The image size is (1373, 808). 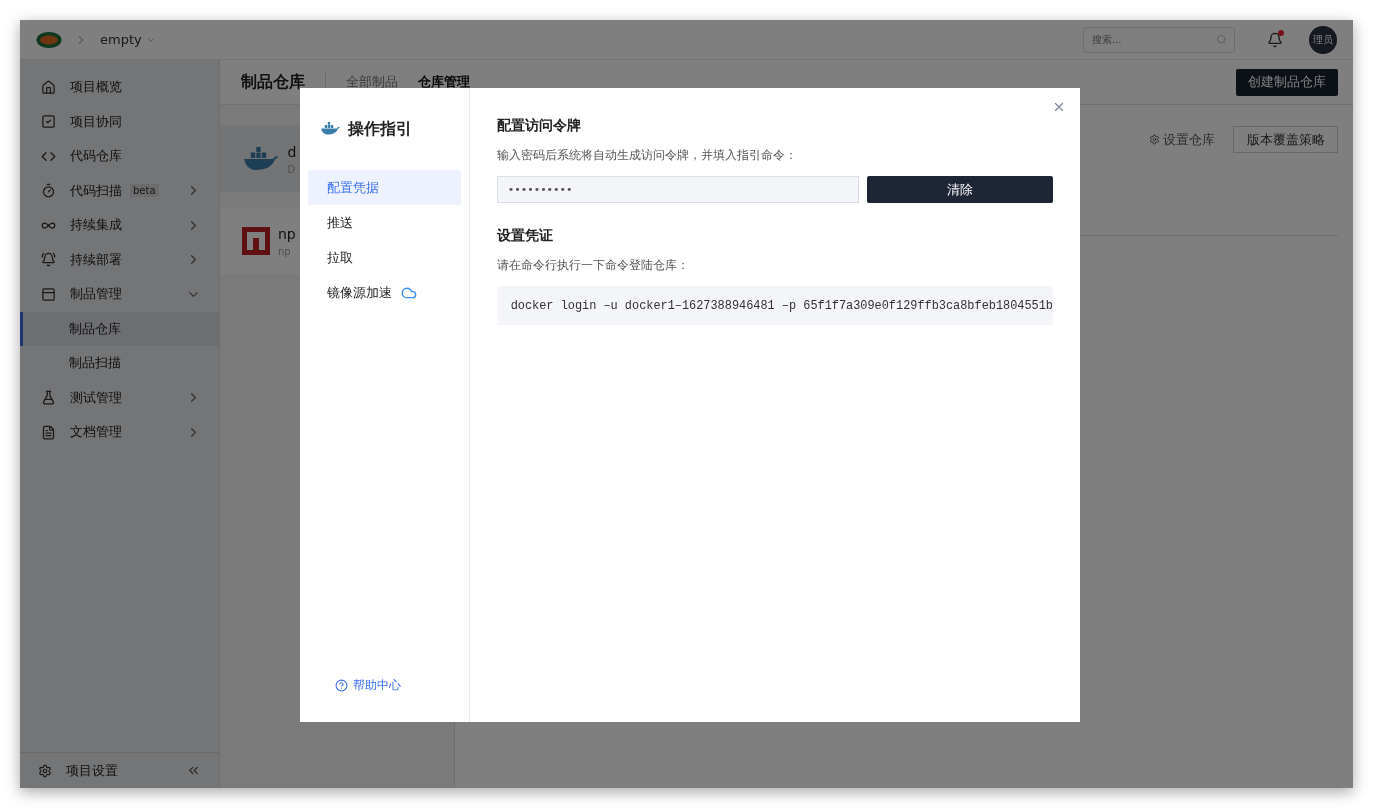 What do you see at coordinates (1182, 139) in the screenshot?
I see `repository-settings-link: 设置仓库` at bounding box center [1182, 139].